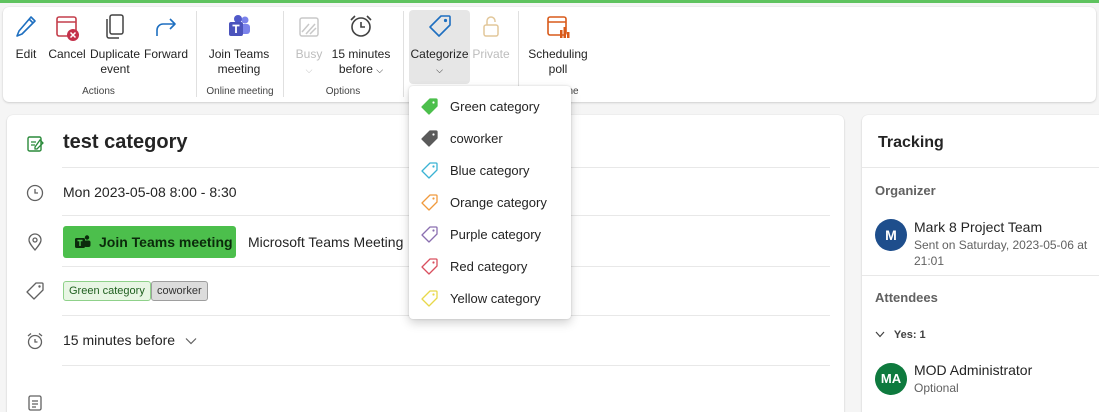 Image resolution: width=1099 pixels, height=412 pixels. Describe the element at coordinates (98, 91) in the screenshot. I see `group-label-actions: Actions` at that location.